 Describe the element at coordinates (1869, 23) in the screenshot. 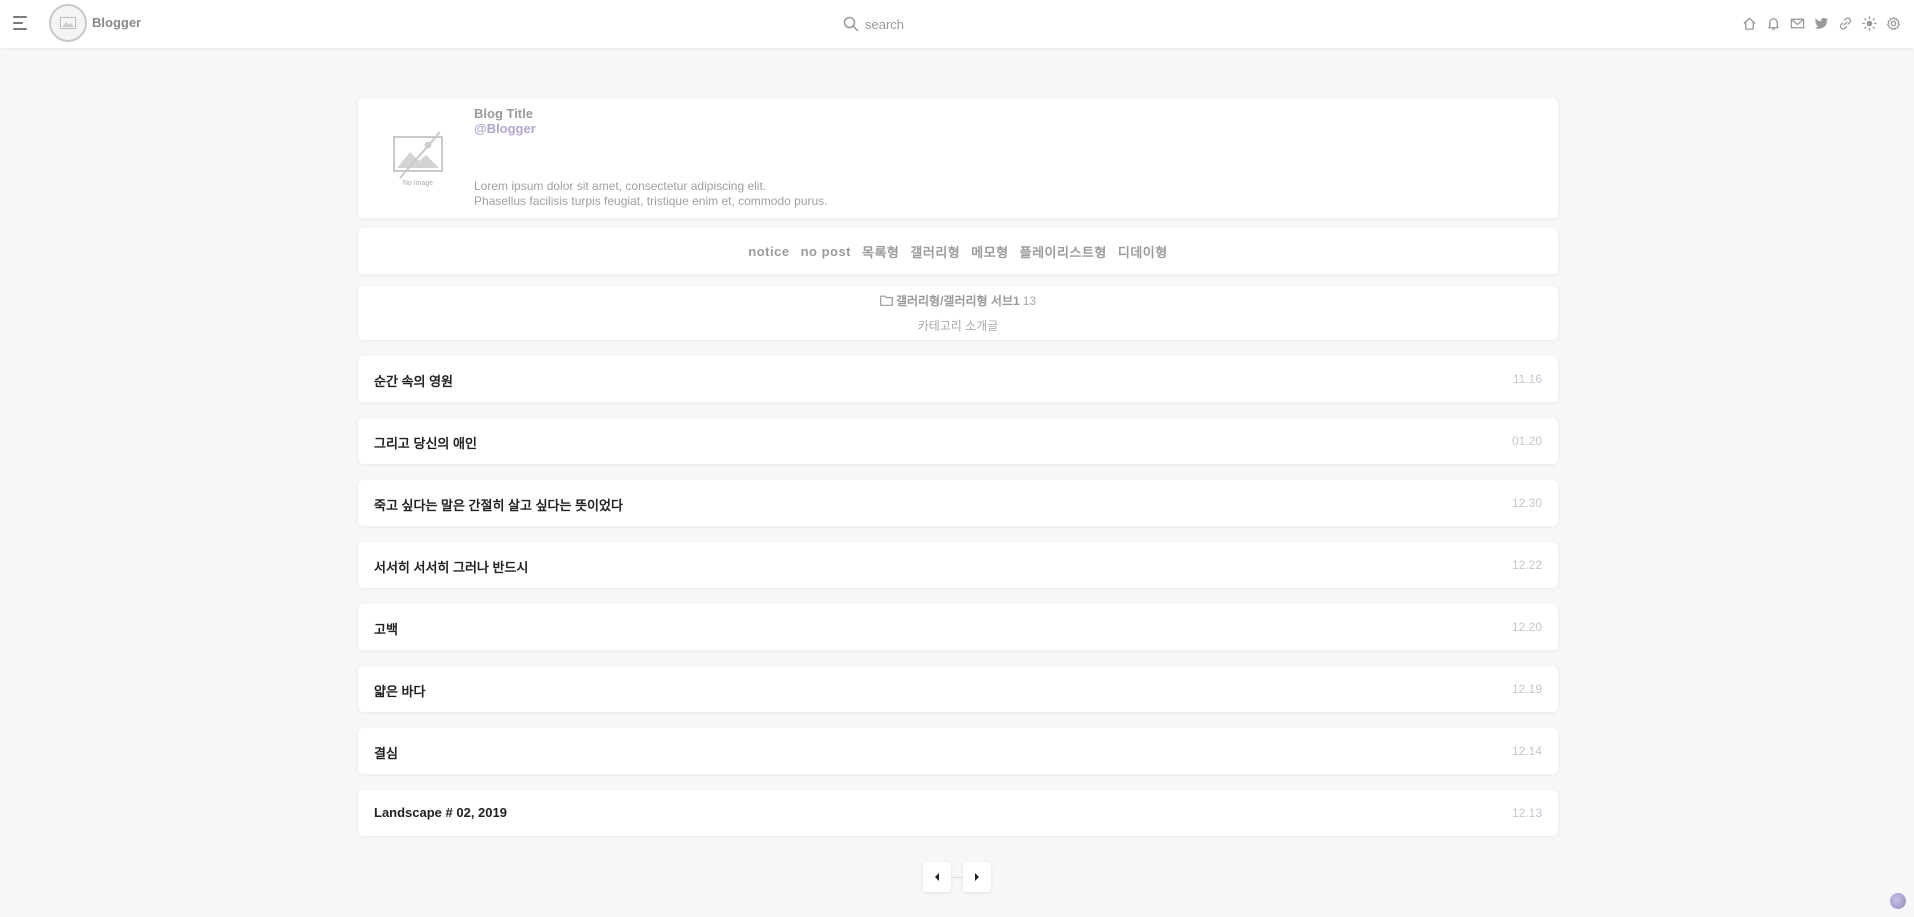

I see `sun-icon` at that location.